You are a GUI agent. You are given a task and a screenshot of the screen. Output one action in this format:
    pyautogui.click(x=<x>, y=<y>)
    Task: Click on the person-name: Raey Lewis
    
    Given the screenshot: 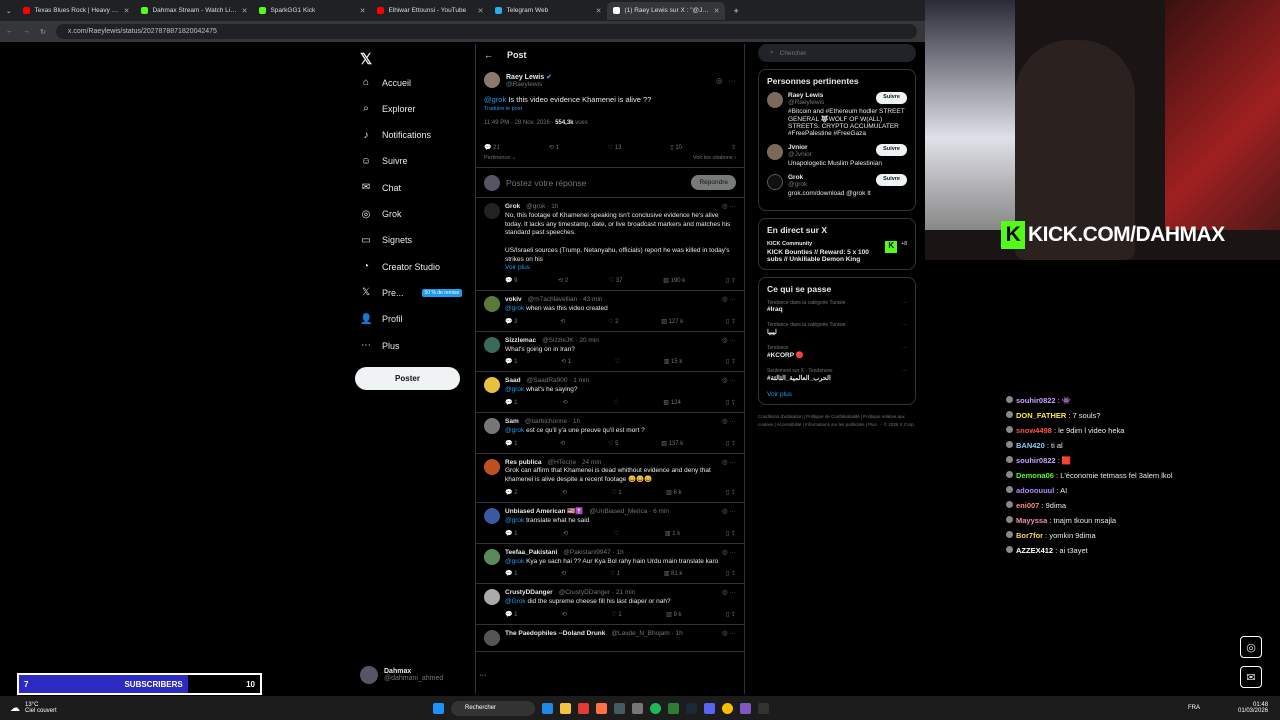 What is the action you would take?
    pyautogui.click(x=805, y=95)
    